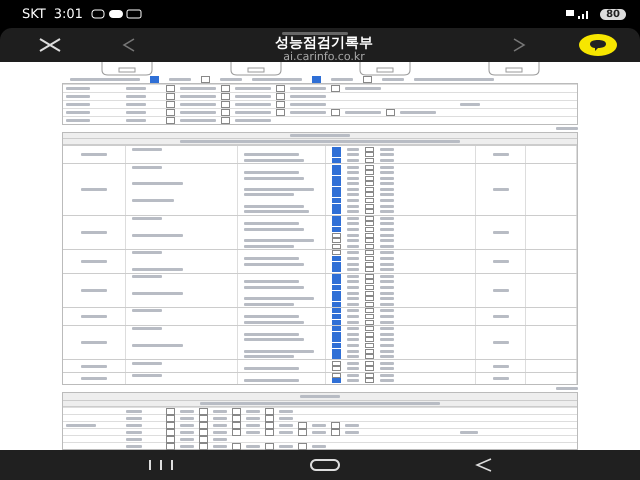  I want to click on close-button, so click(50, 45).